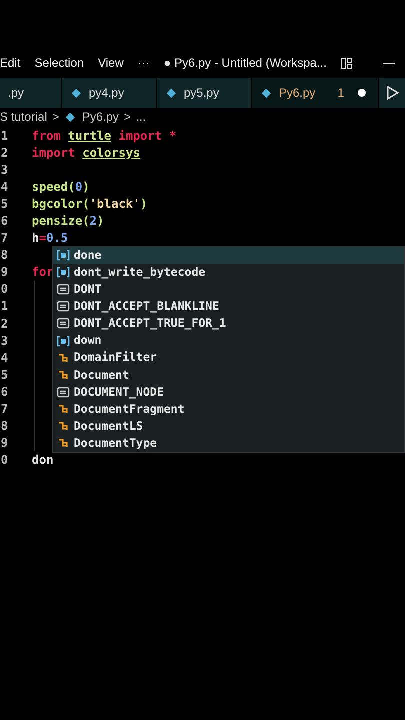 The height and width of the screenshot is (720, 405). I want to click on code-token: don, so click(43, 460).